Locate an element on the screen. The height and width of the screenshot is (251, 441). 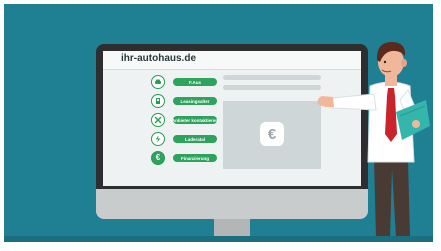
website-url: ihr-autohaus.de is located at coordinates (159, 58).